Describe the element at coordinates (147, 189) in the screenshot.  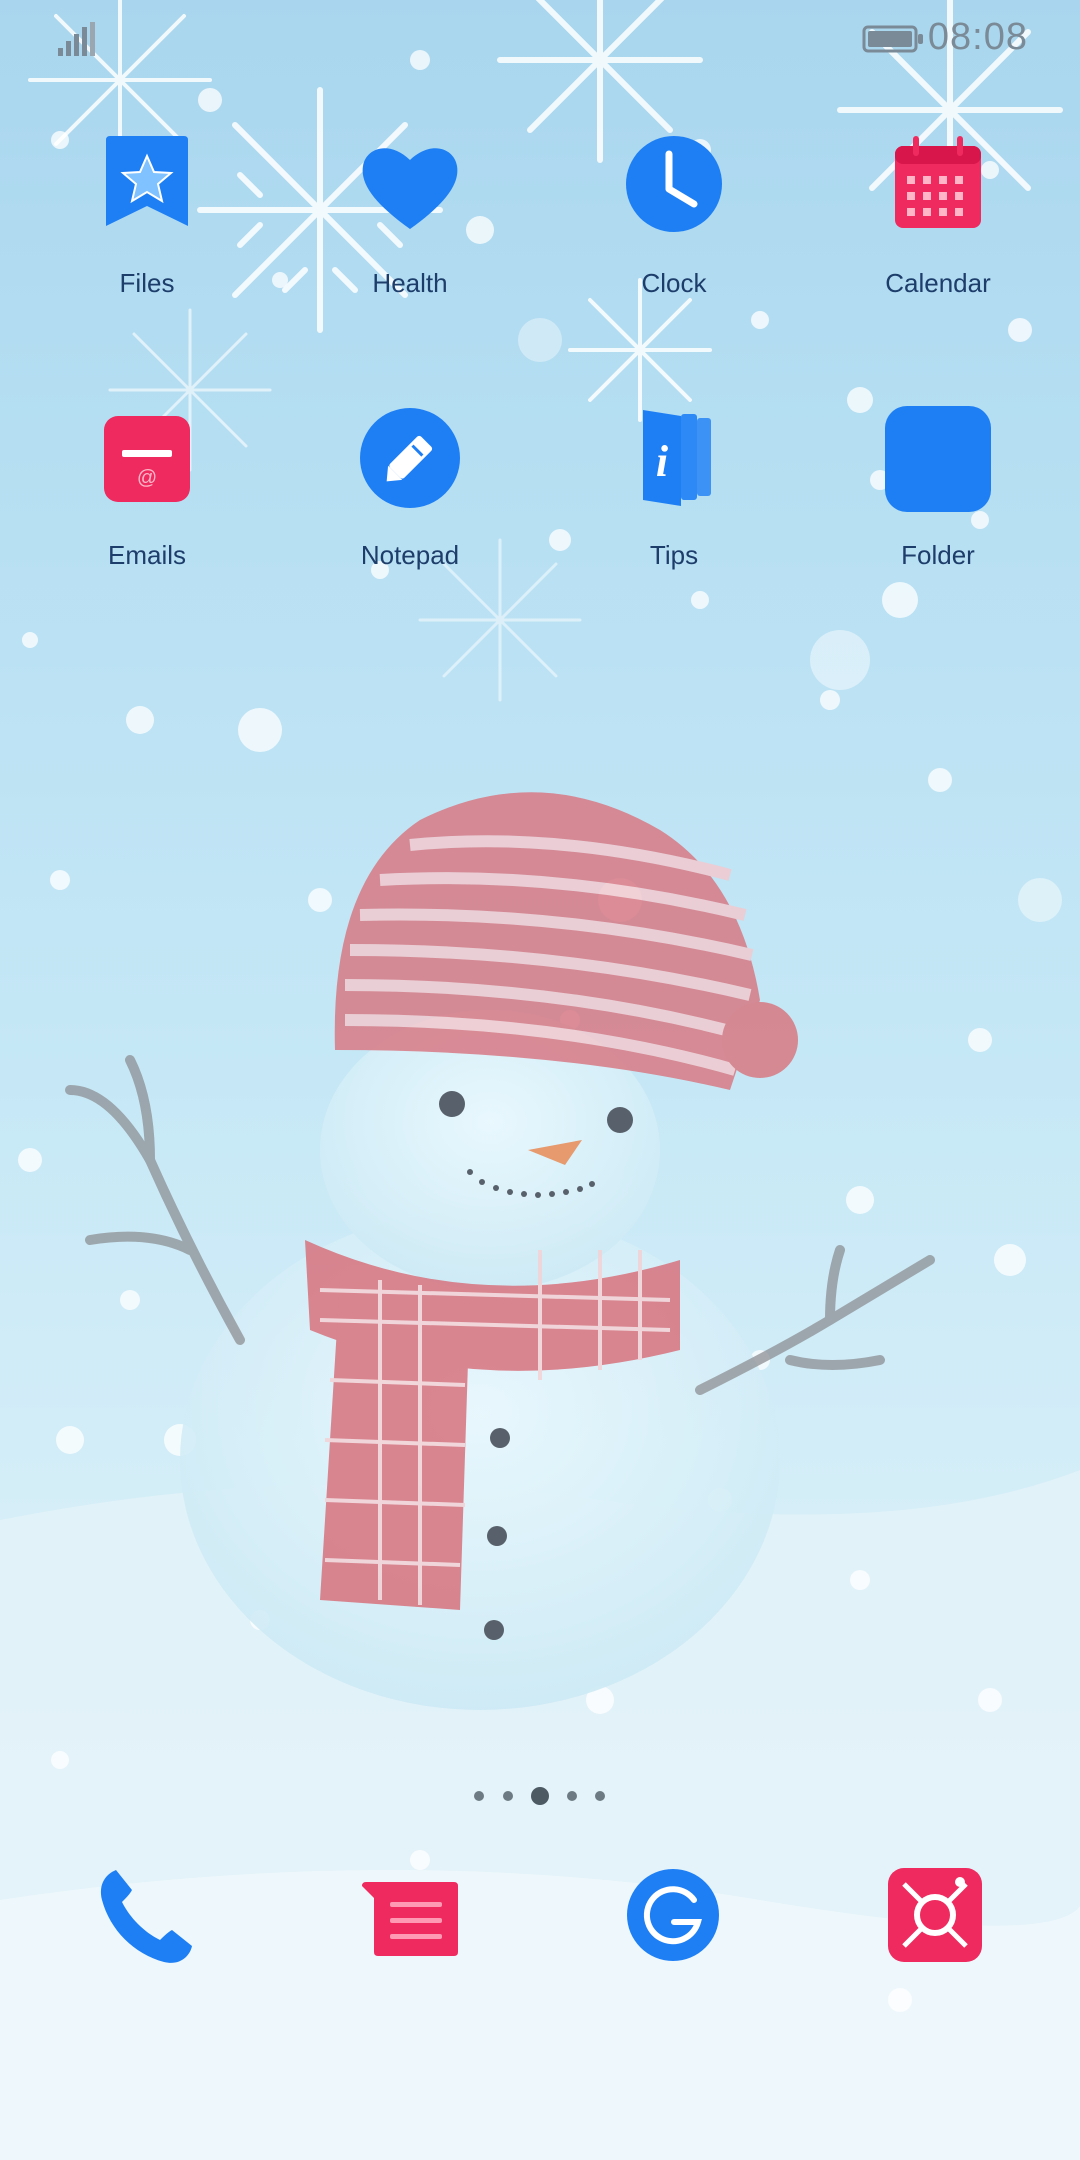
I see `files-icon` at that location.